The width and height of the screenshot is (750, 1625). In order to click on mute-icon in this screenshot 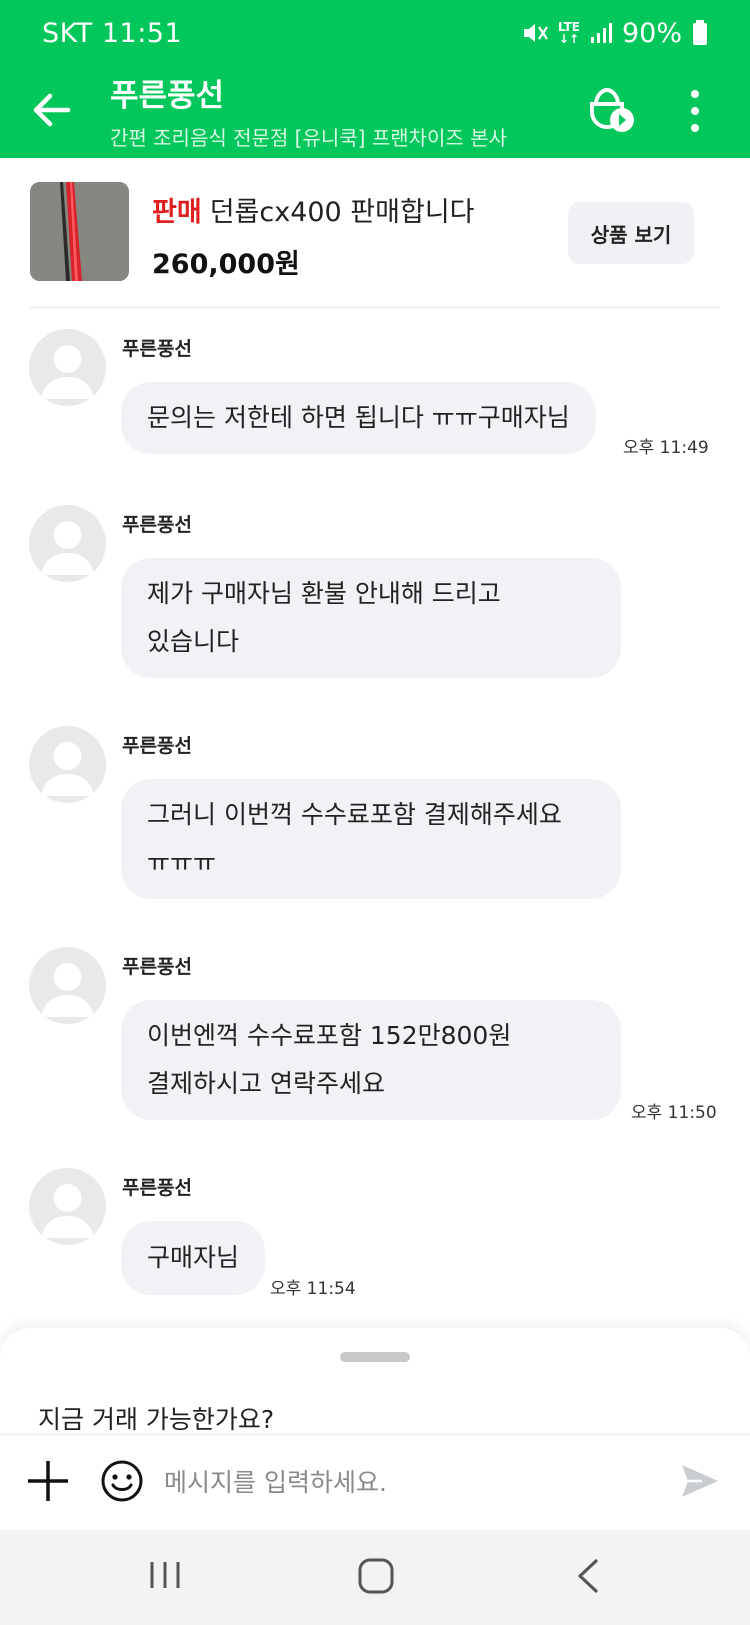, I will do `click(535, 33)`.